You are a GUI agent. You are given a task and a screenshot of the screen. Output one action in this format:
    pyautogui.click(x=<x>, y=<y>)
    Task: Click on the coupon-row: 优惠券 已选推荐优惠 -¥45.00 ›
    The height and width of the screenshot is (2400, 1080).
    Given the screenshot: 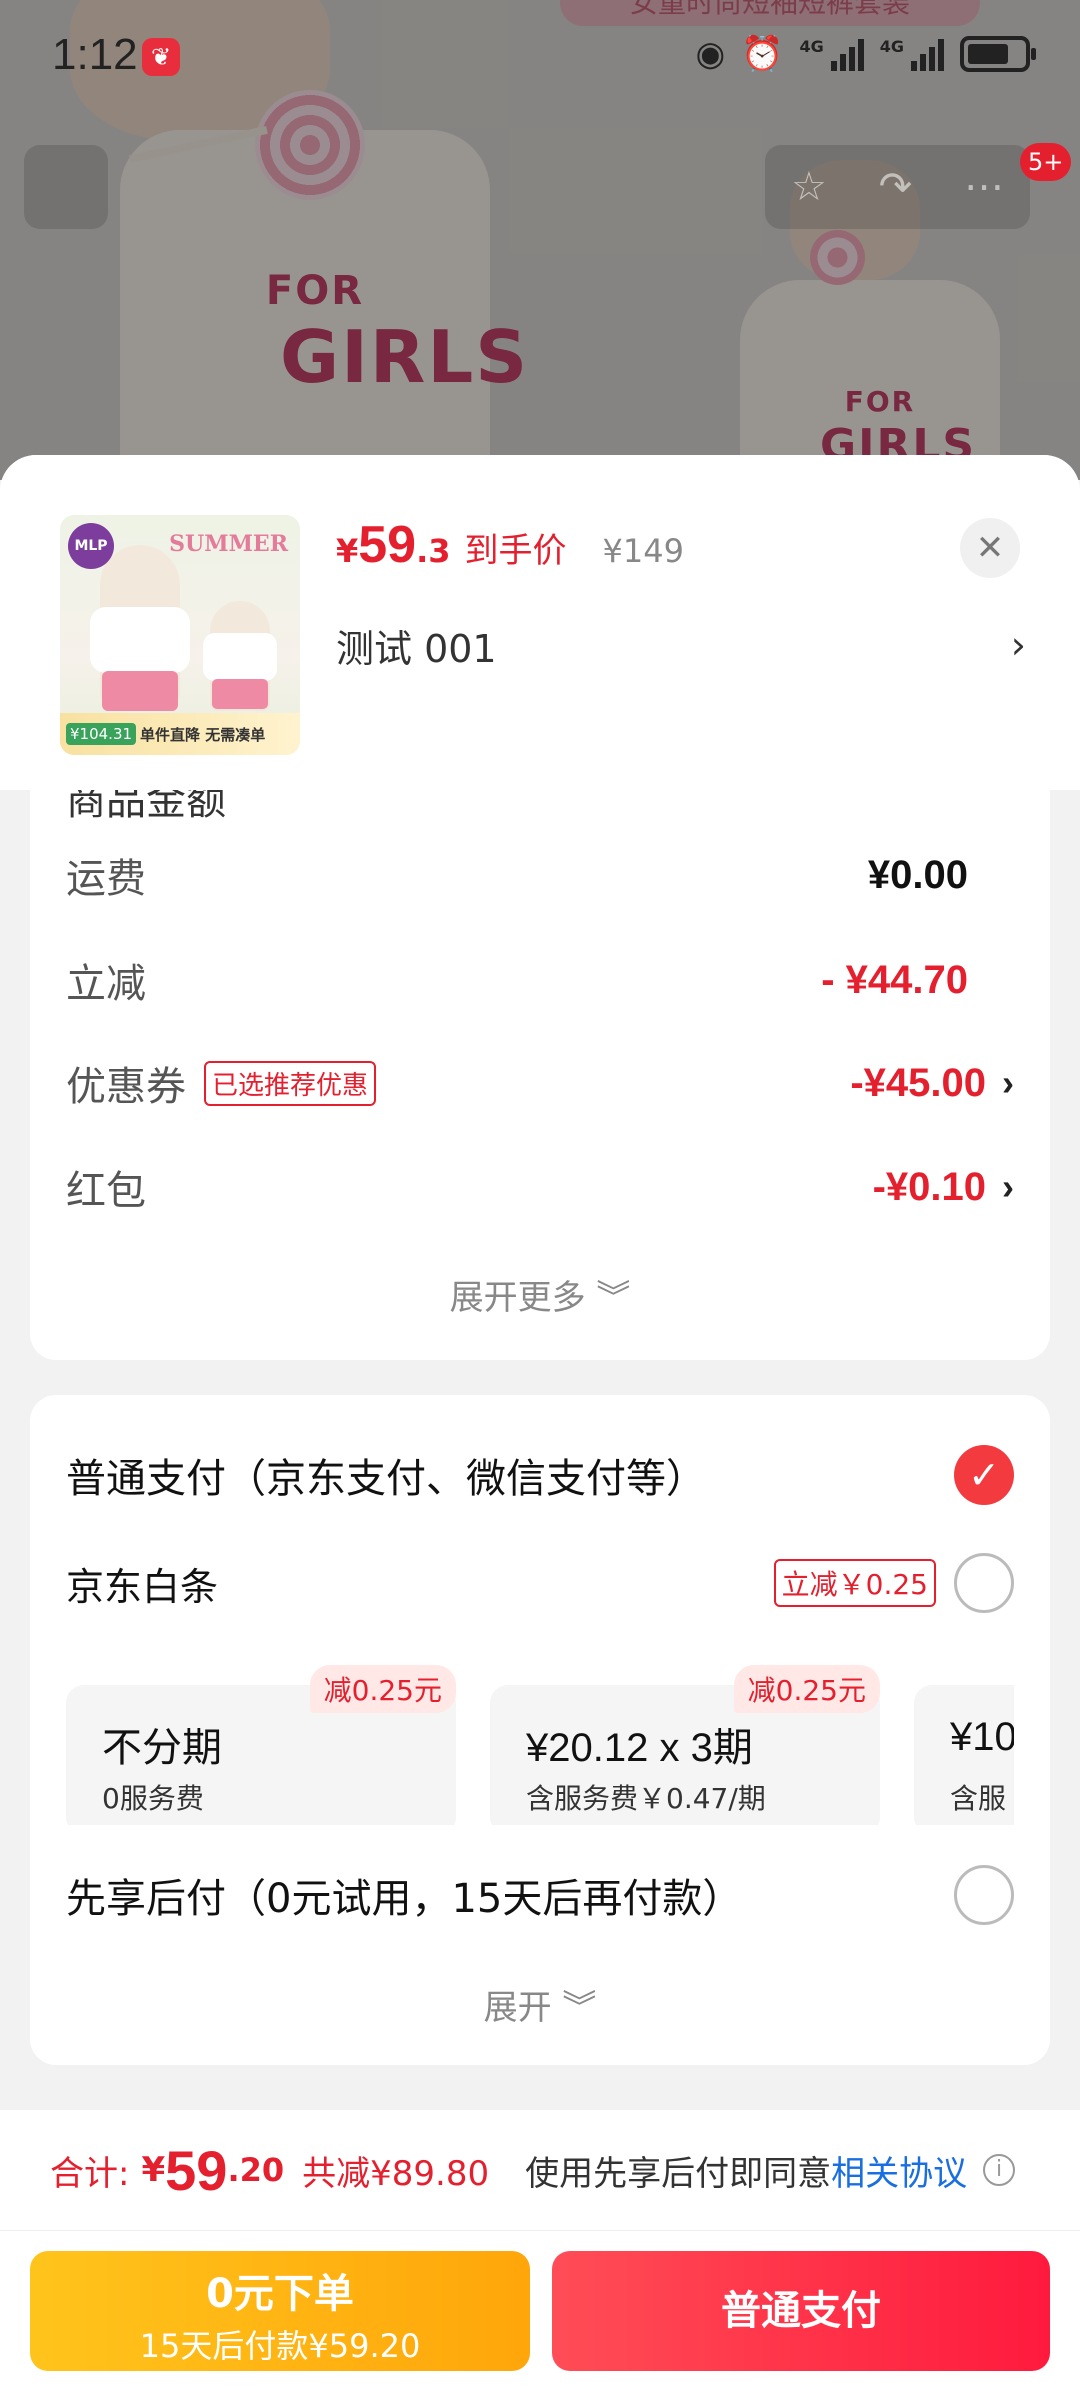 What is the action you would take?
    pyautogui.click(x=540, y=1083)
    